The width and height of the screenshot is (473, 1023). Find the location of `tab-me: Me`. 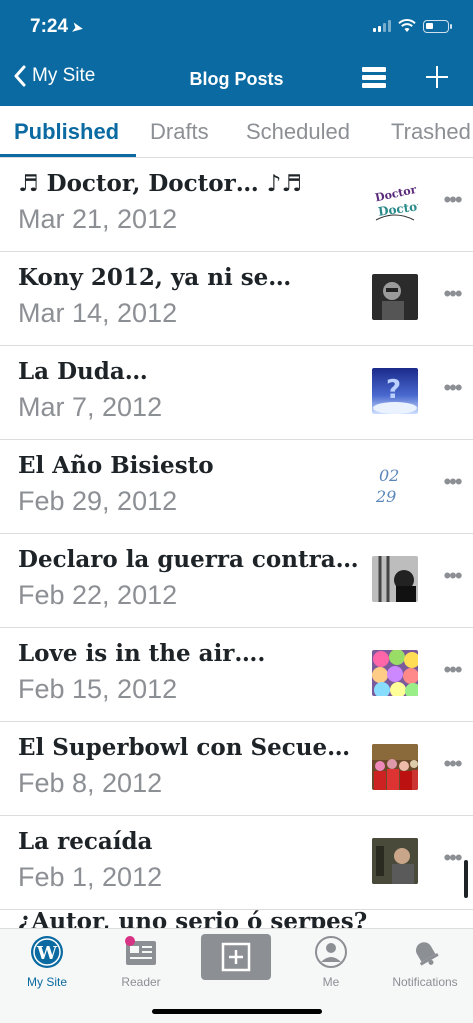

tab-me: Me is located at coordinates (331, 962).